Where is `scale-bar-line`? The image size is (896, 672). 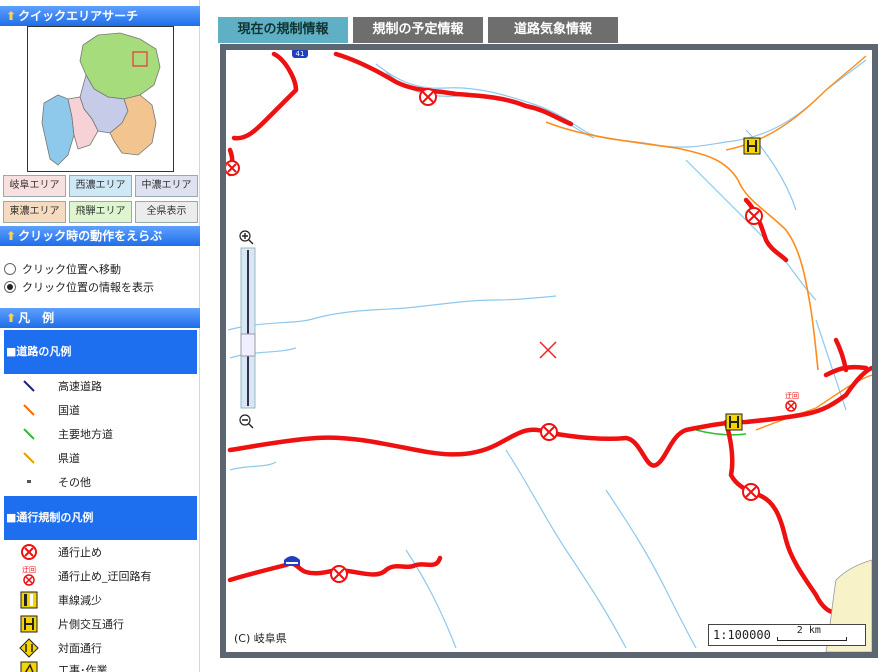 scale-bar-line is located at coordinates (811, 639).